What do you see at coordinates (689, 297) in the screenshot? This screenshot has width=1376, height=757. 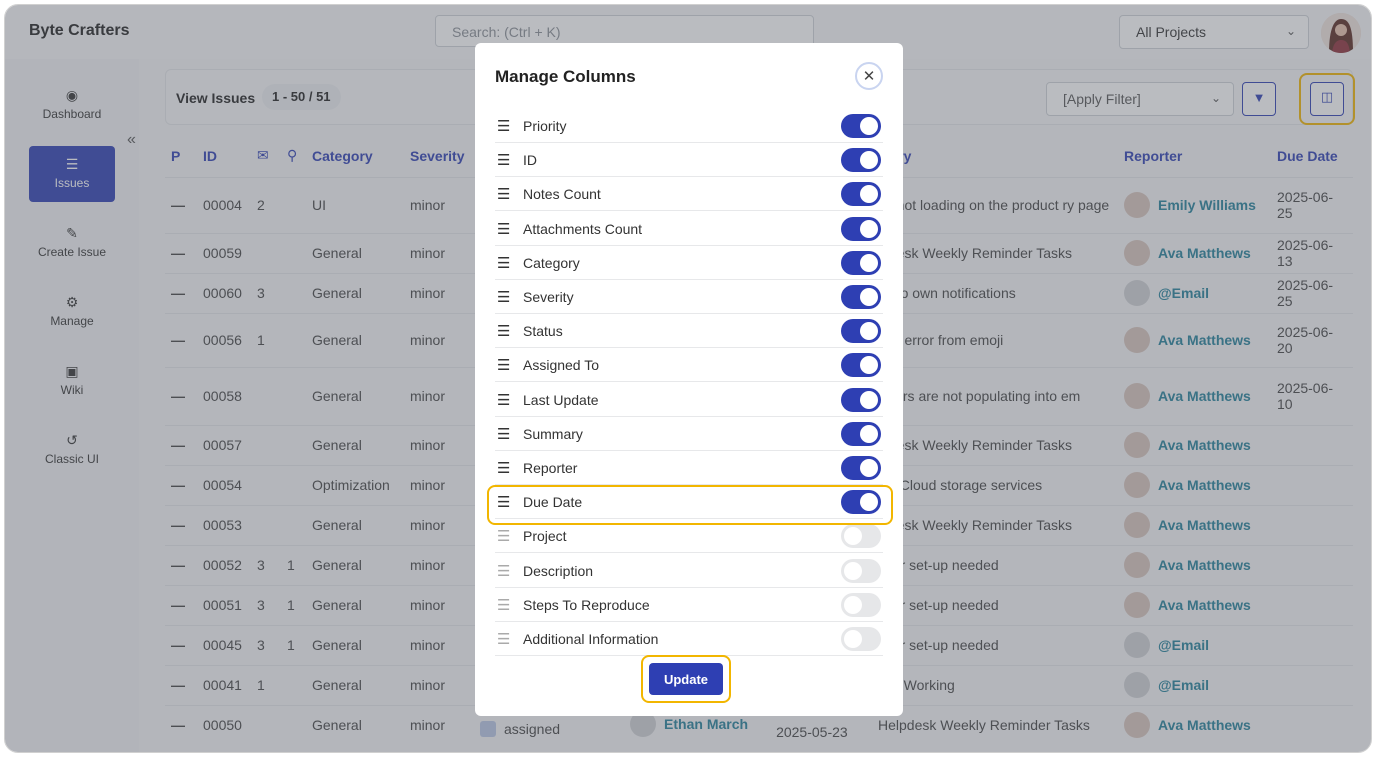 I see `column-row-severity: ☰ Severity` at bounding box center [689, 297].